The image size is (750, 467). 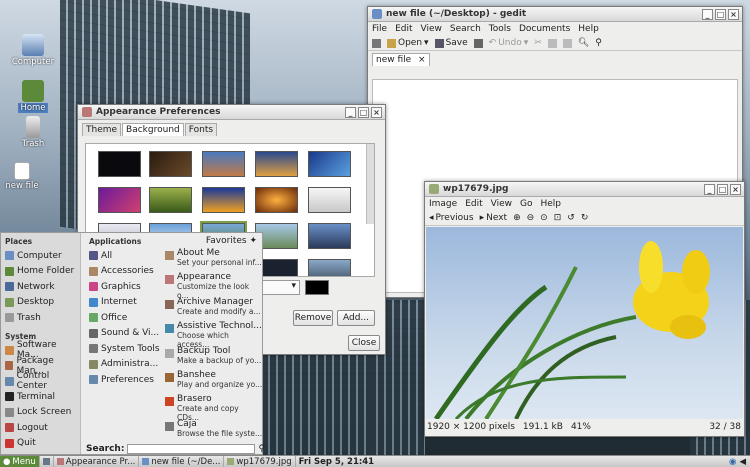 I want to click on gedit-titlebar: new file (~/Desktop) - gedit _ □ ×, so click(x=555, y=14).